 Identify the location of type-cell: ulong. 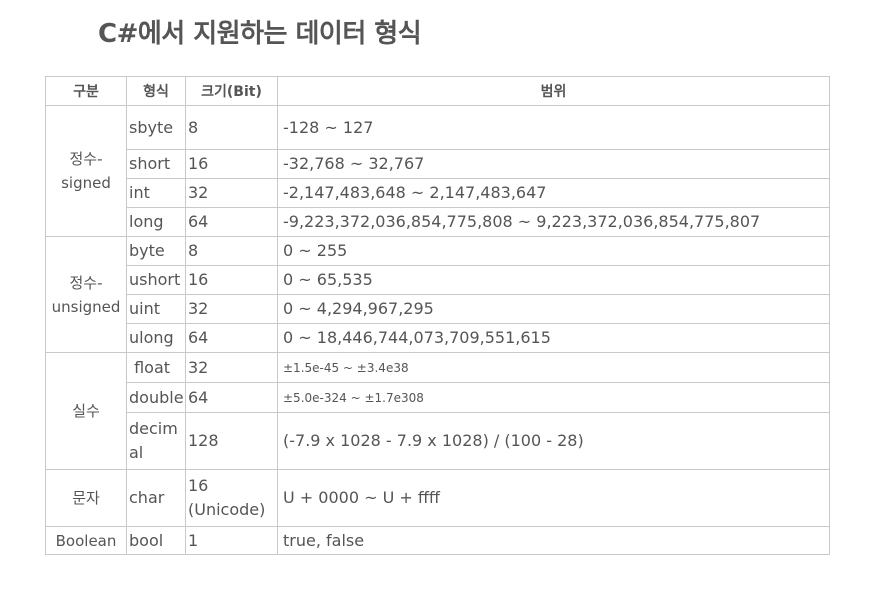
(156, 338).